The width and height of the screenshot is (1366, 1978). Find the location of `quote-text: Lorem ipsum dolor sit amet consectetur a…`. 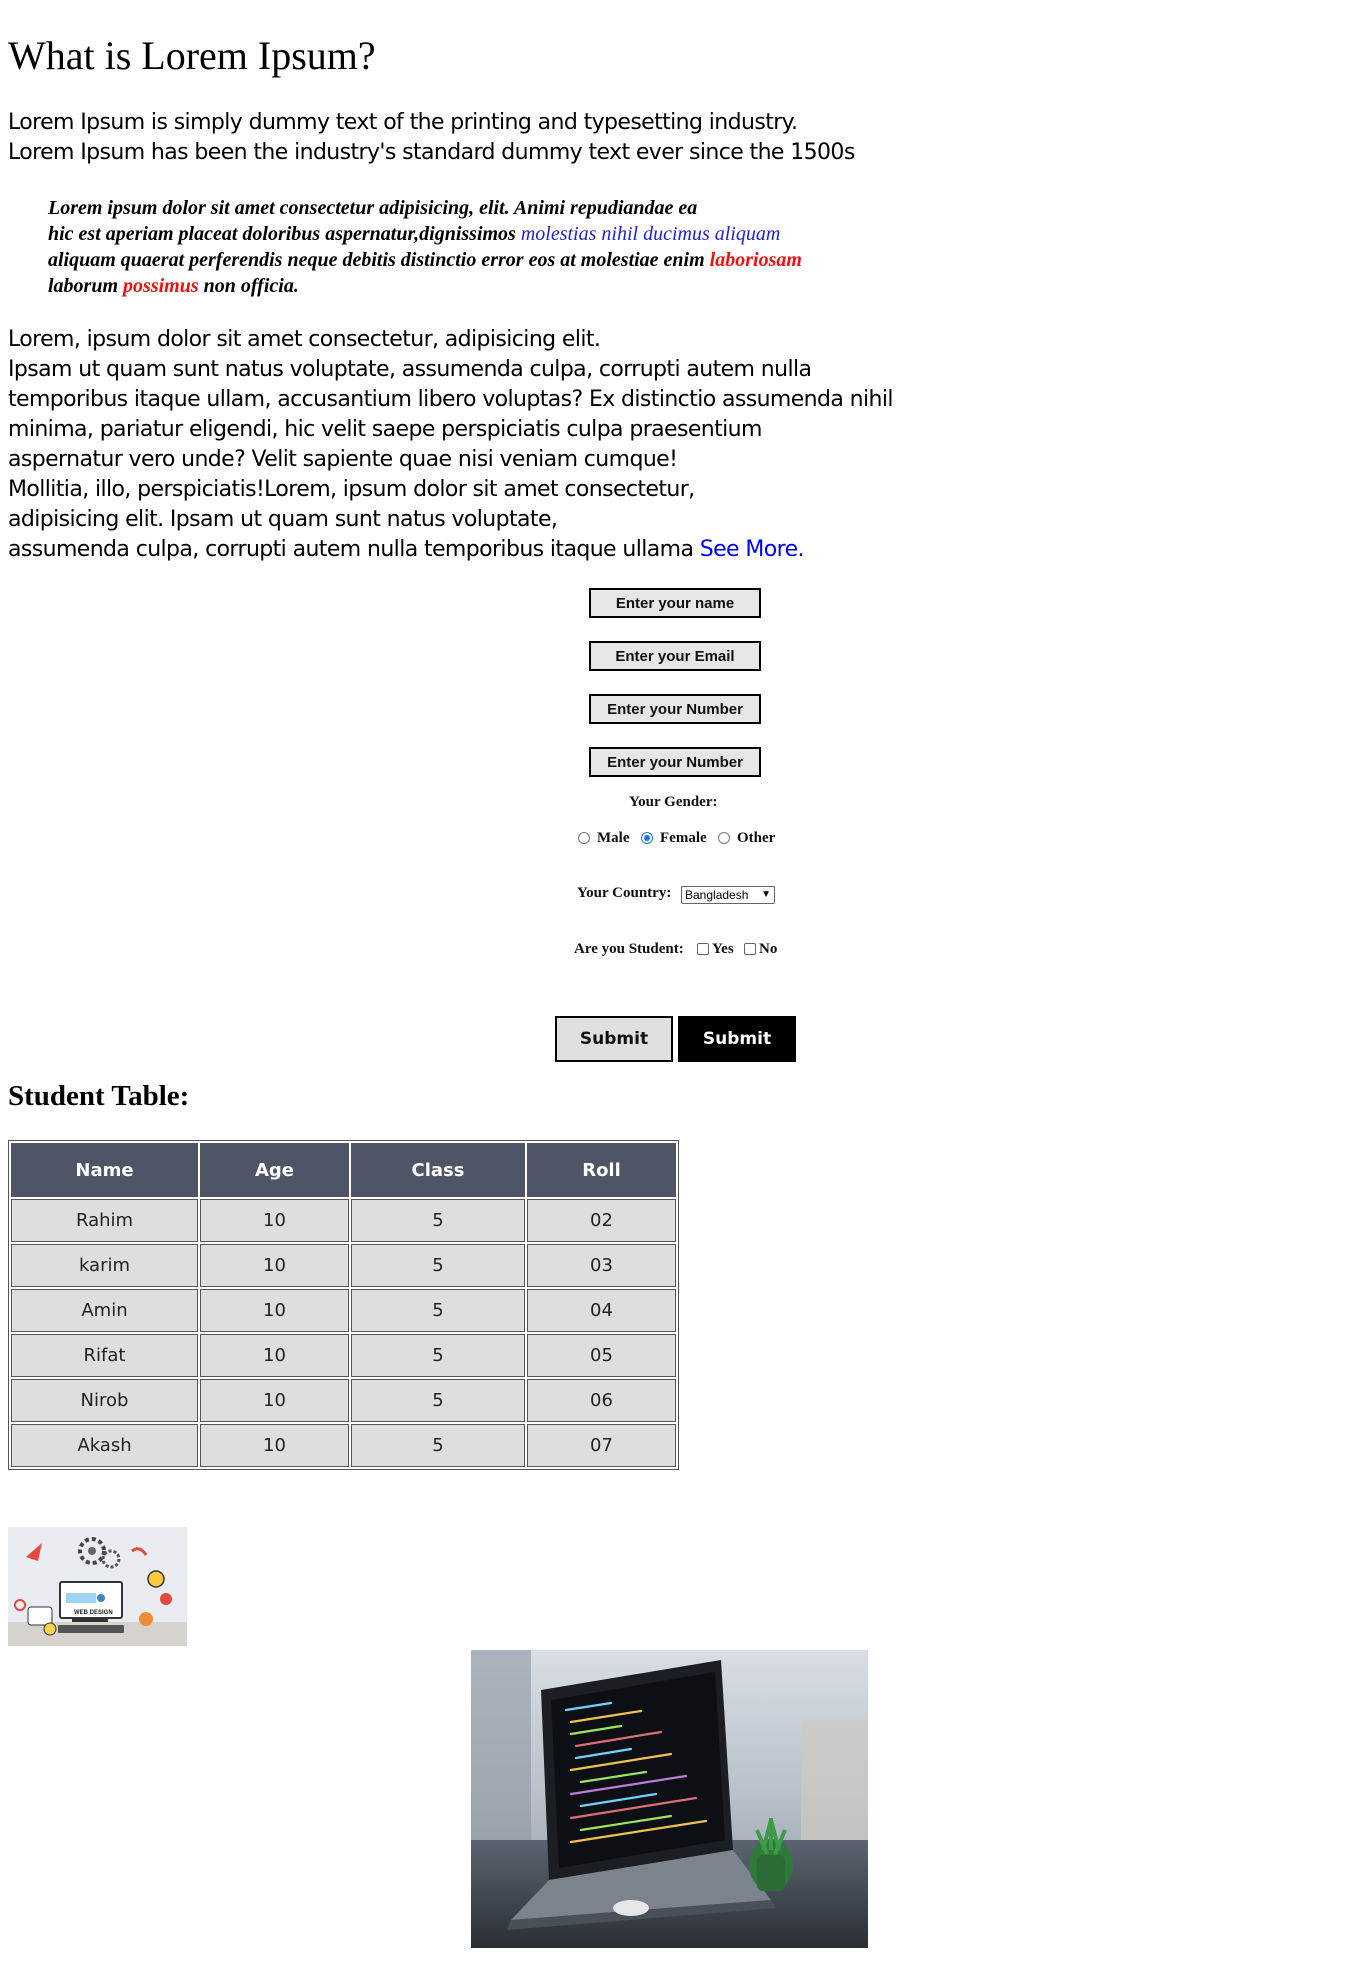

quote-text: Lorem ipsum dolor sit amet consectetur a… is located at coordinates (373, 208).